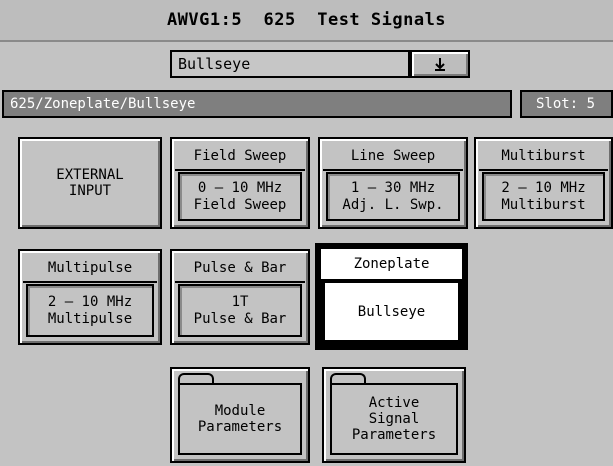 Image resolution: width=613 pixels, height=466 pixels. What do you see at coordinates (391, 264) in the screenshot?
I see `zoneplate-label: Zoneplate` at bounding box center [391, 264].